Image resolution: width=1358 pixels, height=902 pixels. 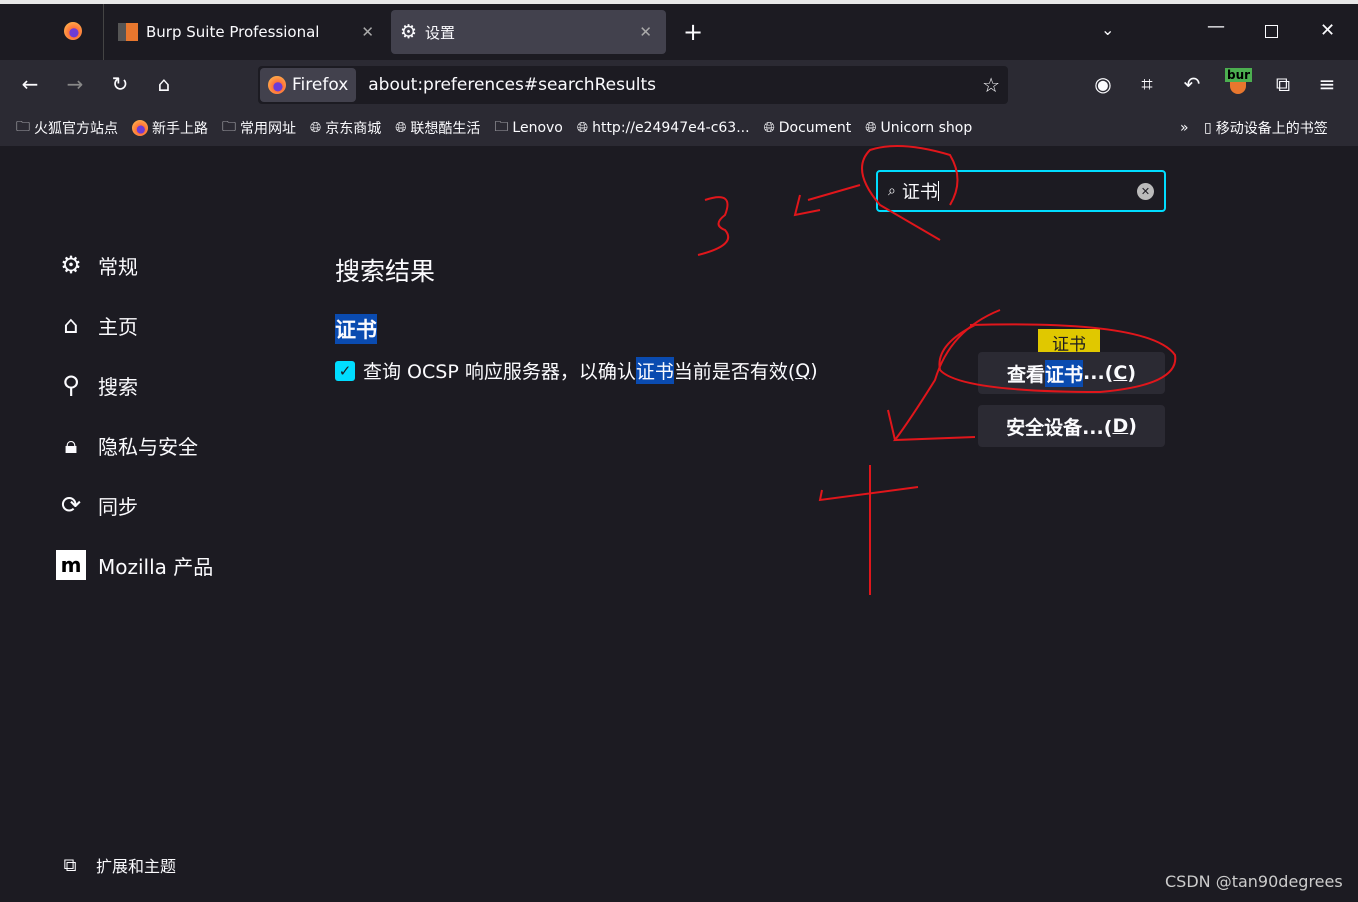 I want to click on annotation-ellipse-view-cert, so click(x=1057, y=358).